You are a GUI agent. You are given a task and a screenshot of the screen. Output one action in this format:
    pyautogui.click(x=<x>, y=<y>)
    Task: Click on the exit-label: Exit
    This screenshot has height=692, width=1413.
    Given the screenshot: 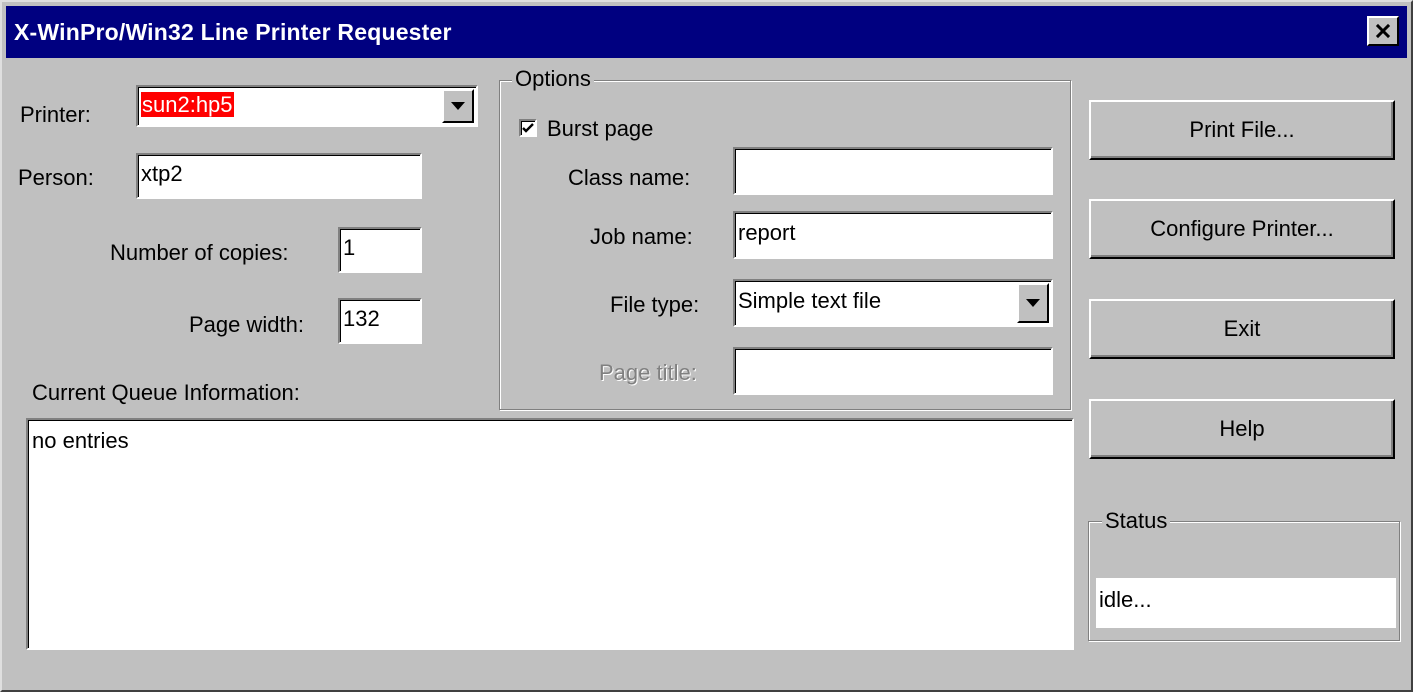 What is the action you would take?
    pyautogui.click(x=1242, y=328)
    